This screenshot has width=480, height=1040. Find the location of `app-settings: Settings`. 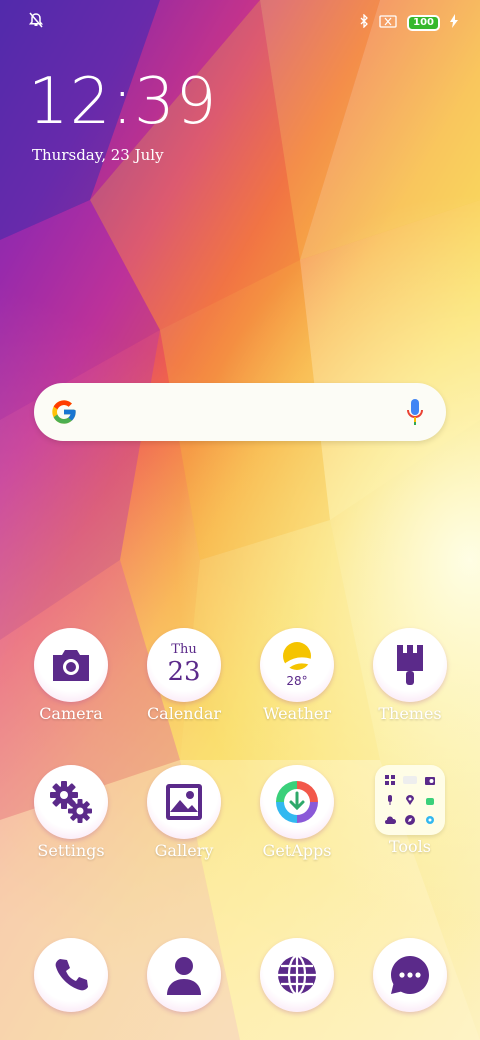

app-settings: Settings is located at coordinates (71, 812).